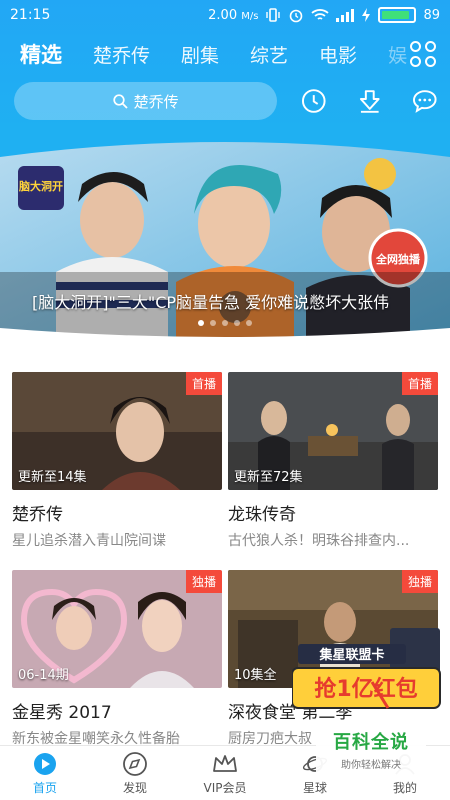  I want to click on nav-label: 我的, so click(404, 788).